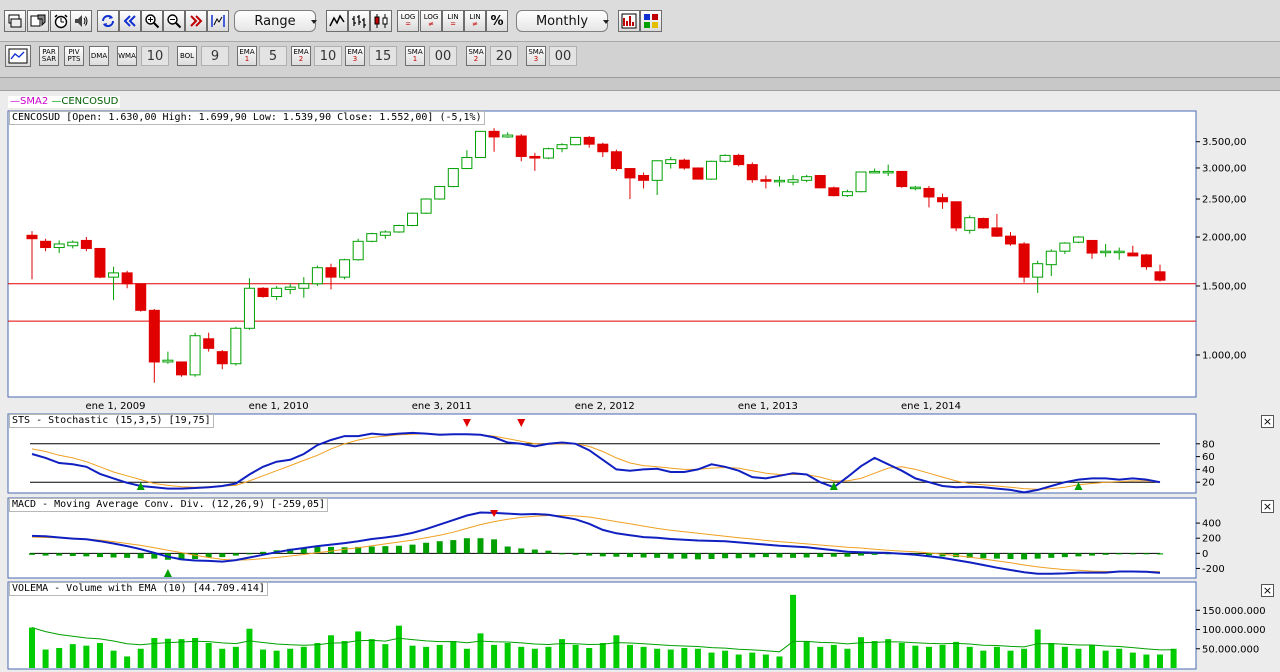 The height and width of the screenshot is (672, 1280). Describe the element at coordinates (61, 21) in the screenshot. I see `alarm-clock-icon` at that location.